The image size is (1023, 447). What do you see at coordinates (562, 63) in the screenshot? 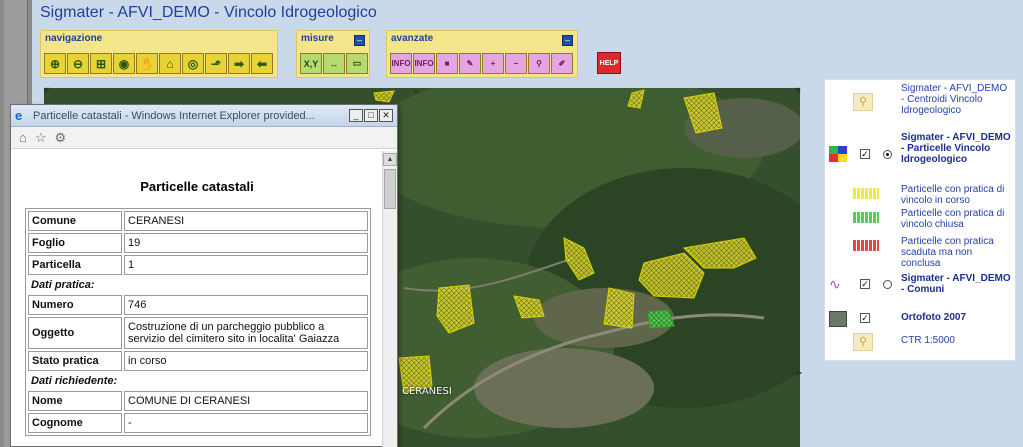
I see `edit-icon: ✐` at bounding box center [562, 63].